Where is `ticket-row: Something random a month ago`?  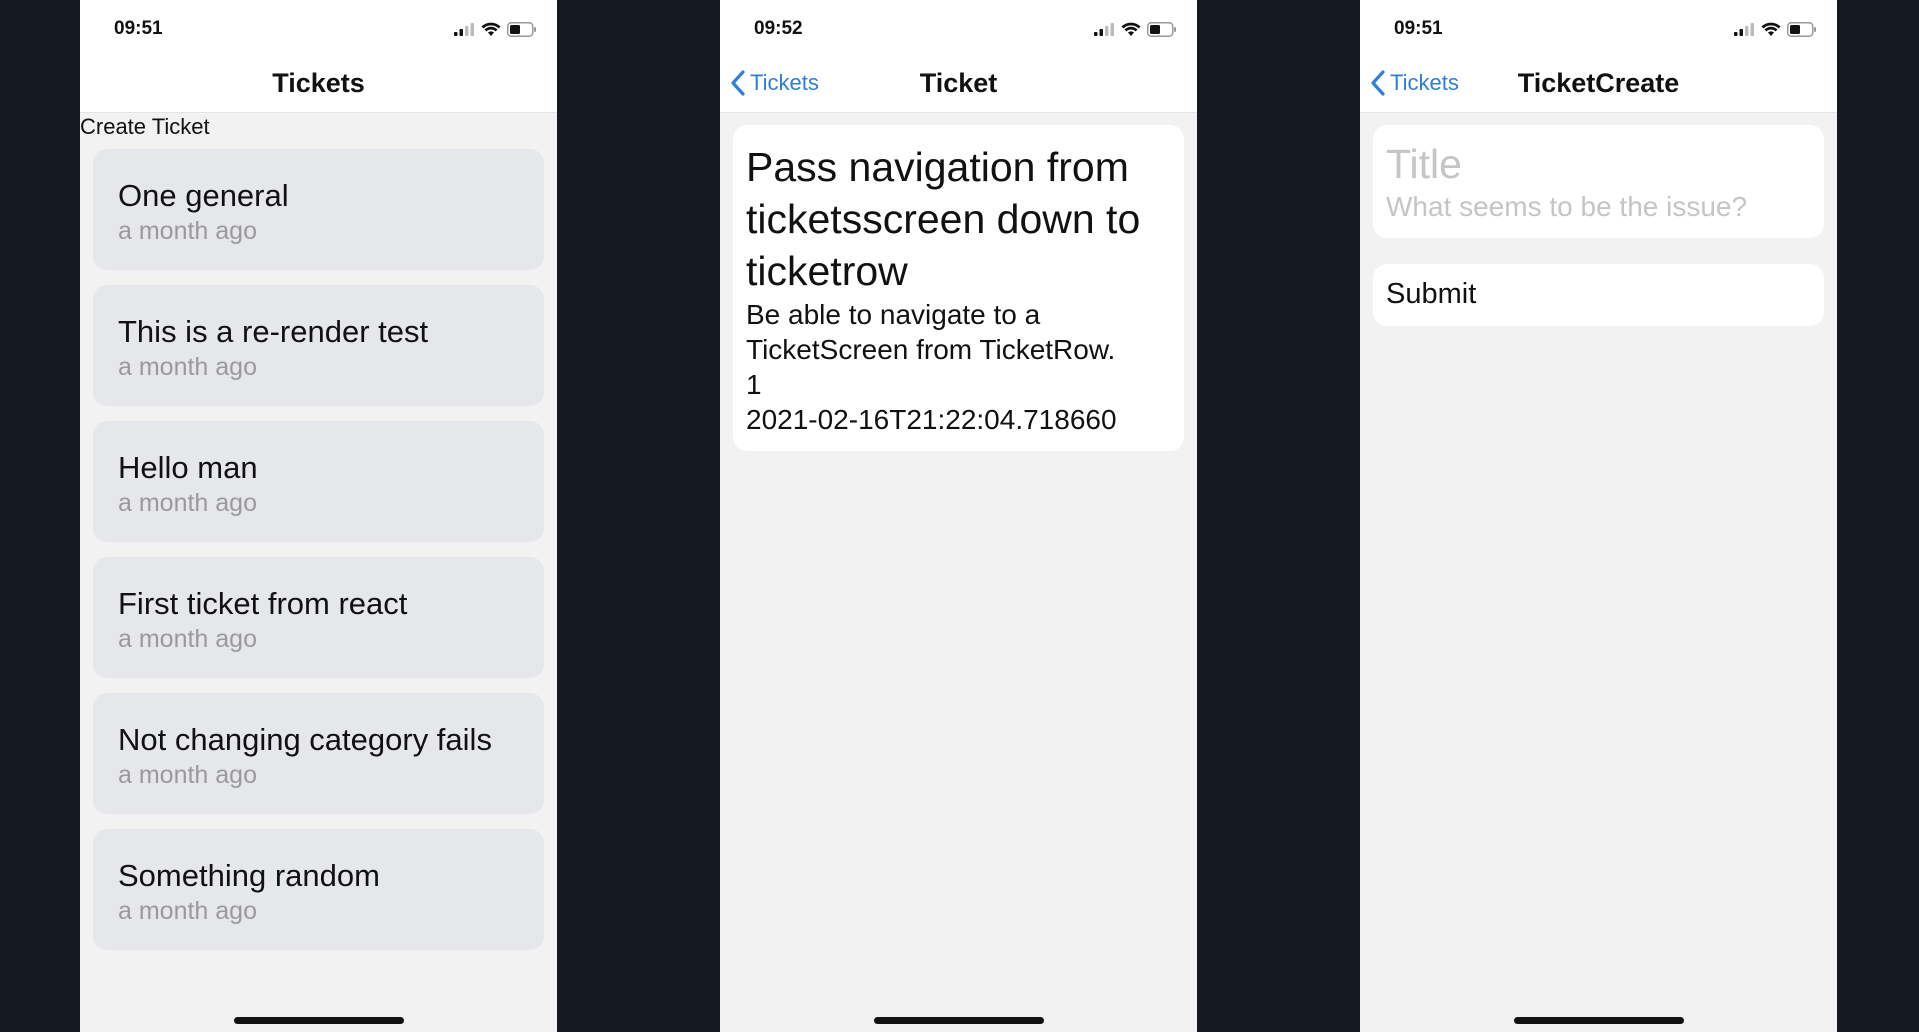
ticket-row: Something random a month ago is located at coordinates (318, 889).